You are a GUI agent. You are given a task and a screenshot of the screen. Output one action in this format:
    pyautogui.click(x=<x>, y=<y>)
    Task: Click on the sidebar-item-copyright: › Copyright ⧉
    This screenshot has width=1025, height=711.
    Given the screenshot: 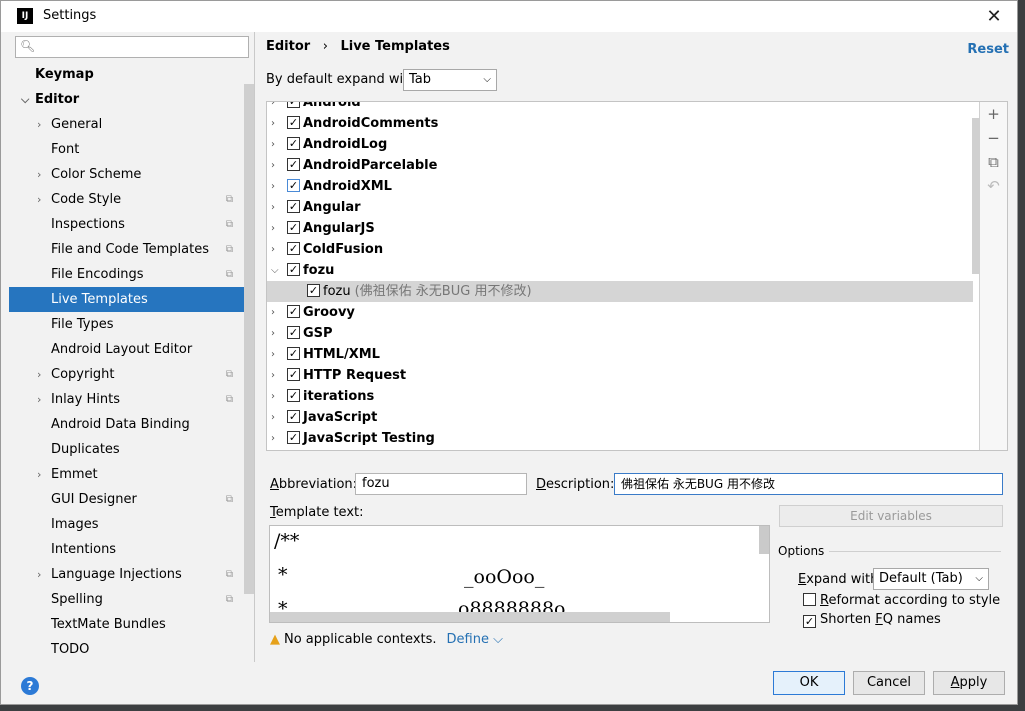 What is the action you would take?
    pyautogui.click(x=127, y=374)
    